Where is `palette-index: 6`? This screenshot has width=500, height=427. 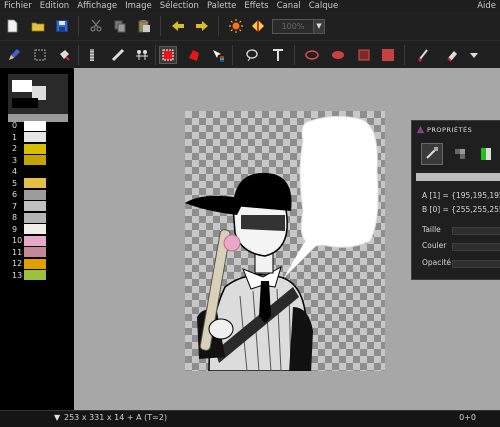
palette-index: 6 is located at coordinates (15, 195).